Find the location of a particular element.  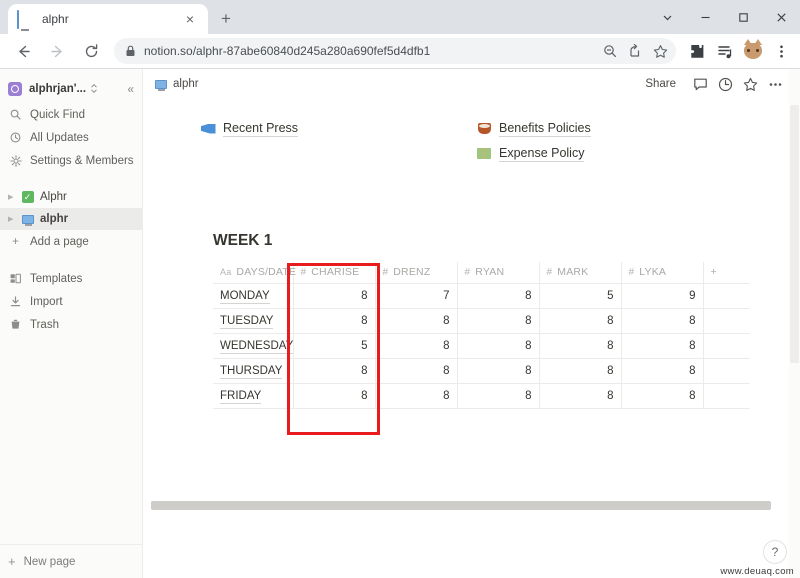

breadcrumb: alphr is located at coordinates (177, 84).